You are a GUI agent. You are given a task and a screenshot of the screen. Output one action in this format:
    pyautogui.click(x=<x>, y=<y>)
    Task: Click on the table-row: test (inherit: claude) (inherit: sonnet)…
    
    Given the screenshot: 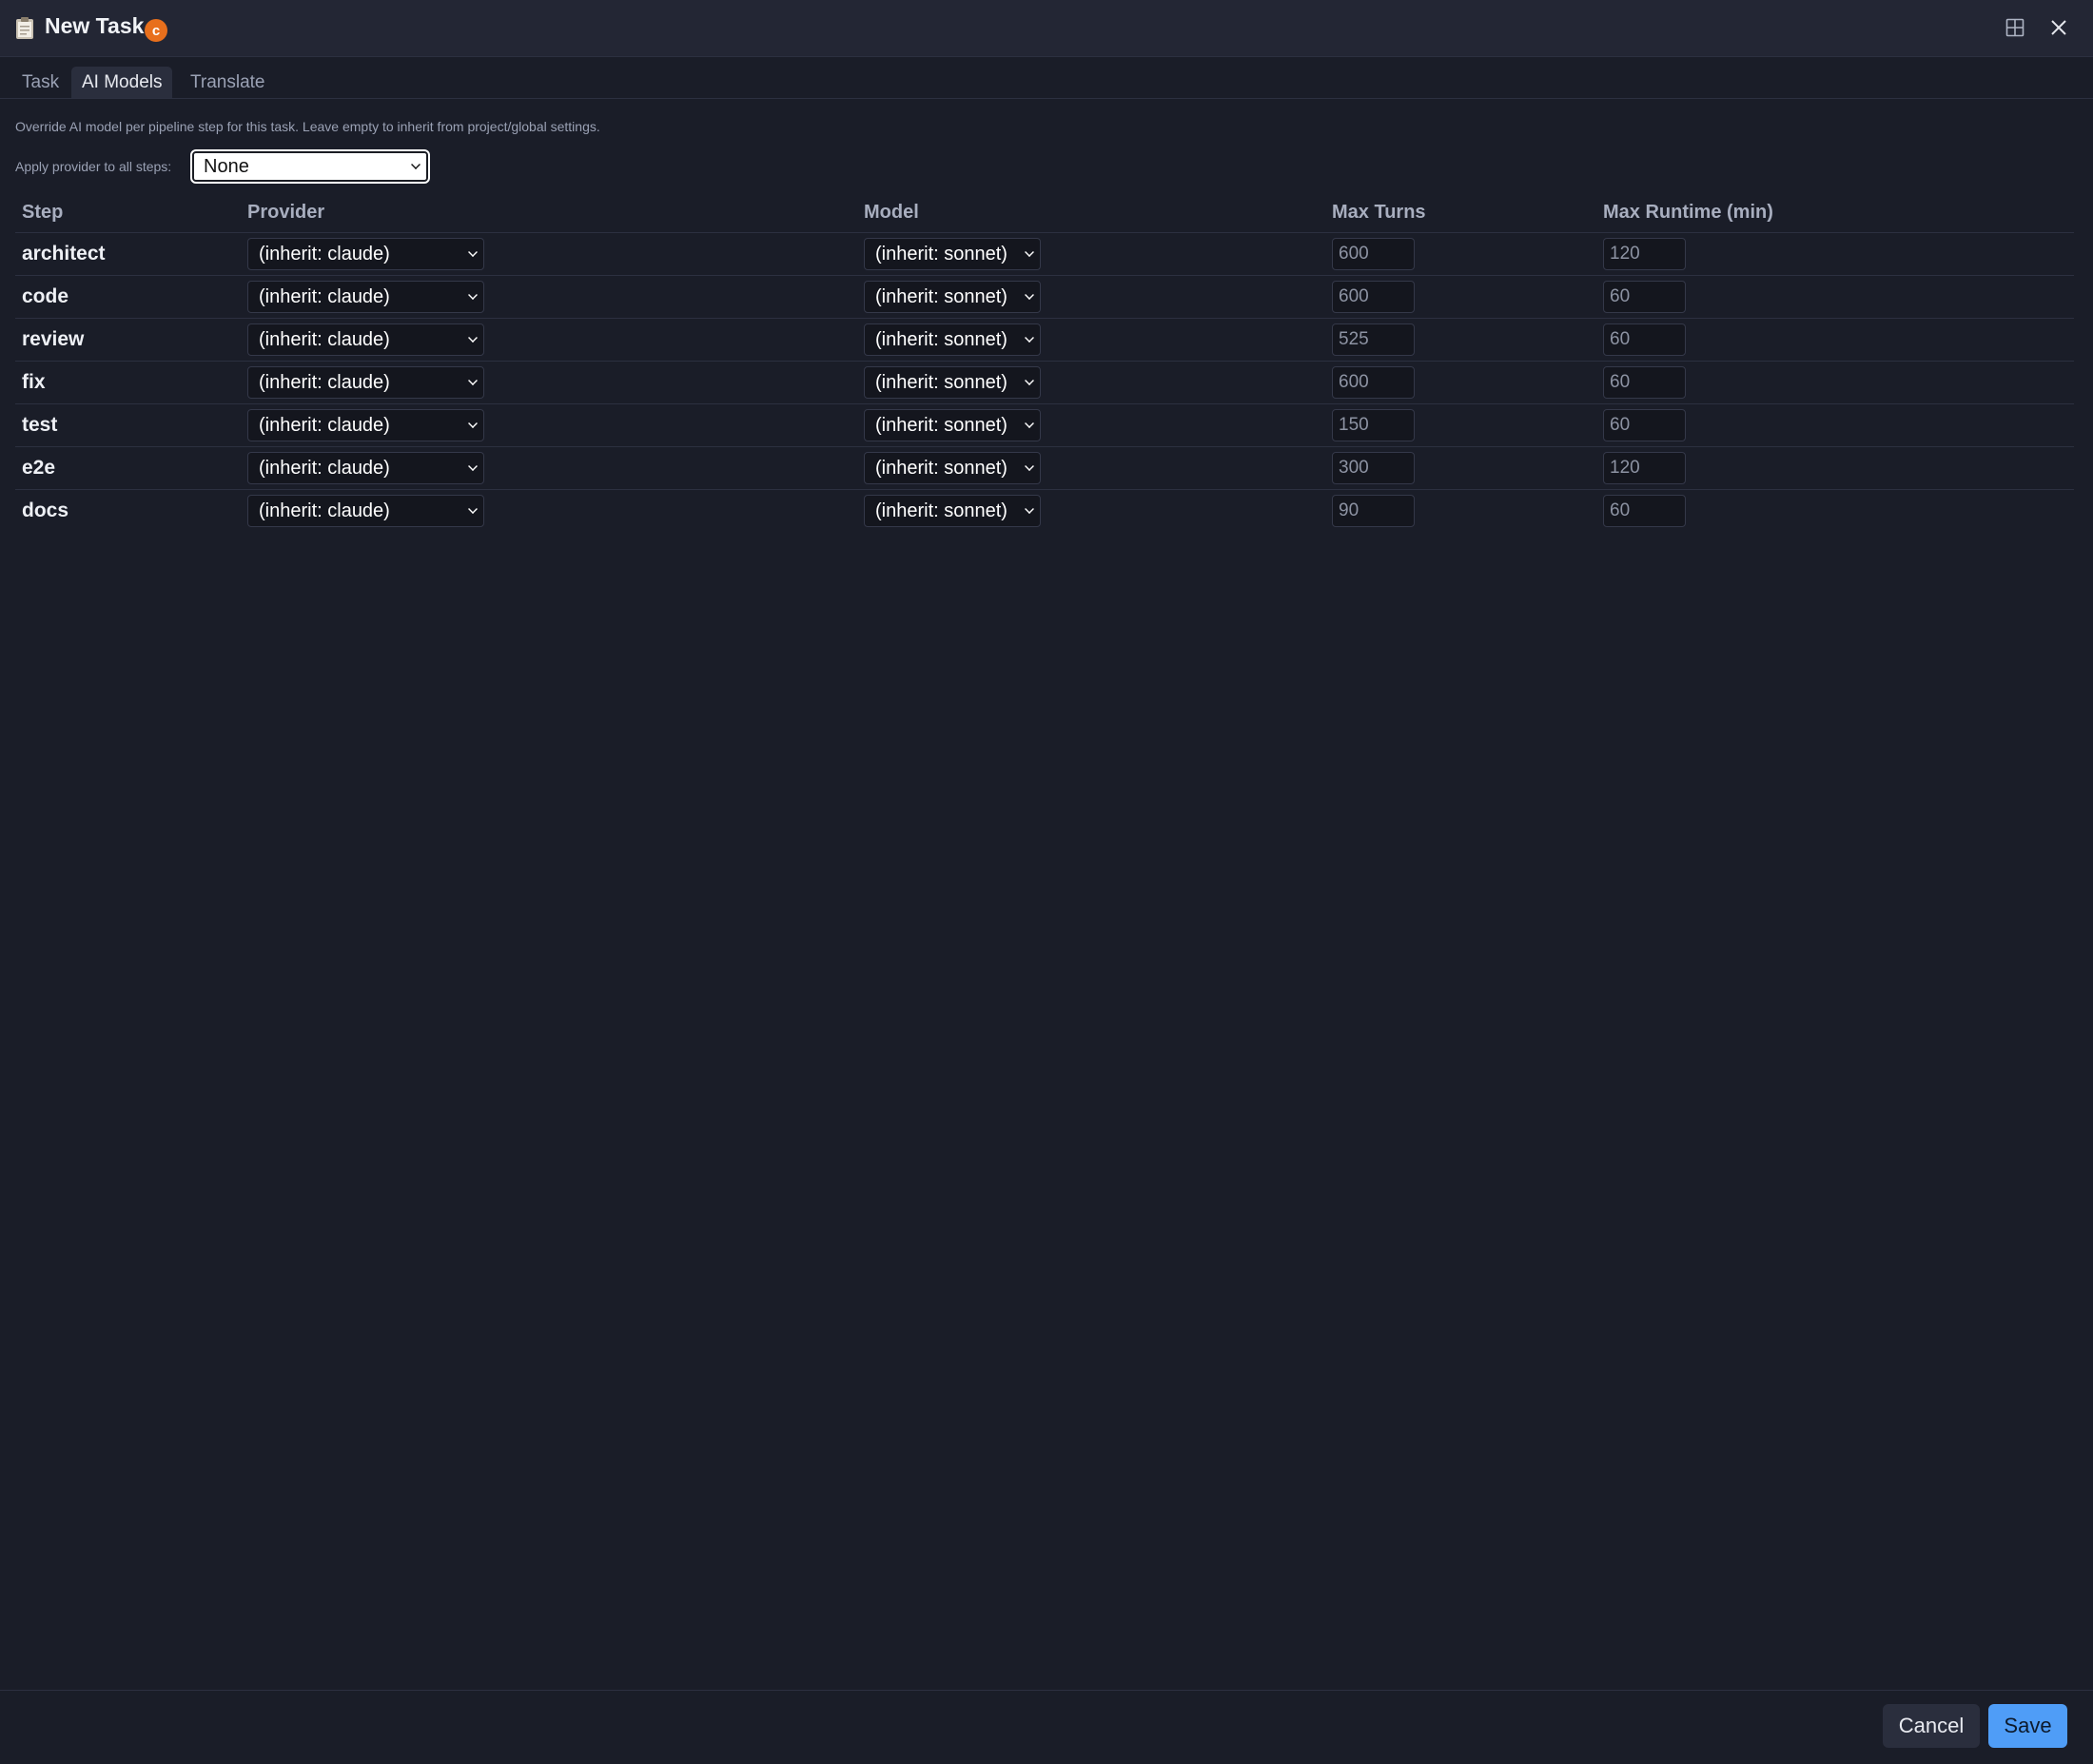 What is the action you would take?
    pyautogui.click(x=1044, y=425)
    